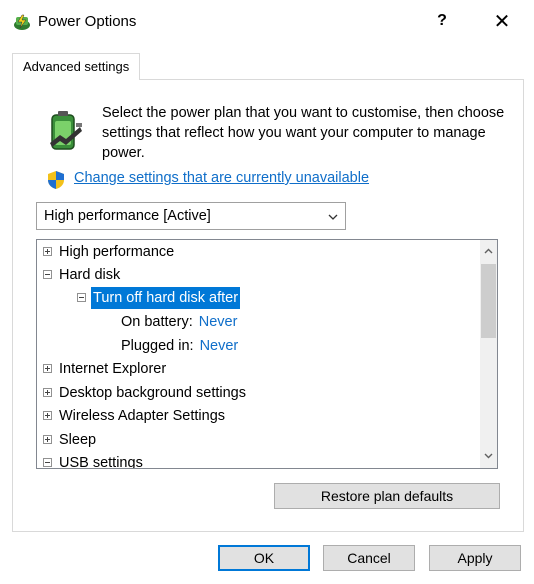 The width and height of the screenshot is (534, 584). Describe the element at coordinates (488, 251) in the screenshot. I see `scroll-up-icon` at that location.